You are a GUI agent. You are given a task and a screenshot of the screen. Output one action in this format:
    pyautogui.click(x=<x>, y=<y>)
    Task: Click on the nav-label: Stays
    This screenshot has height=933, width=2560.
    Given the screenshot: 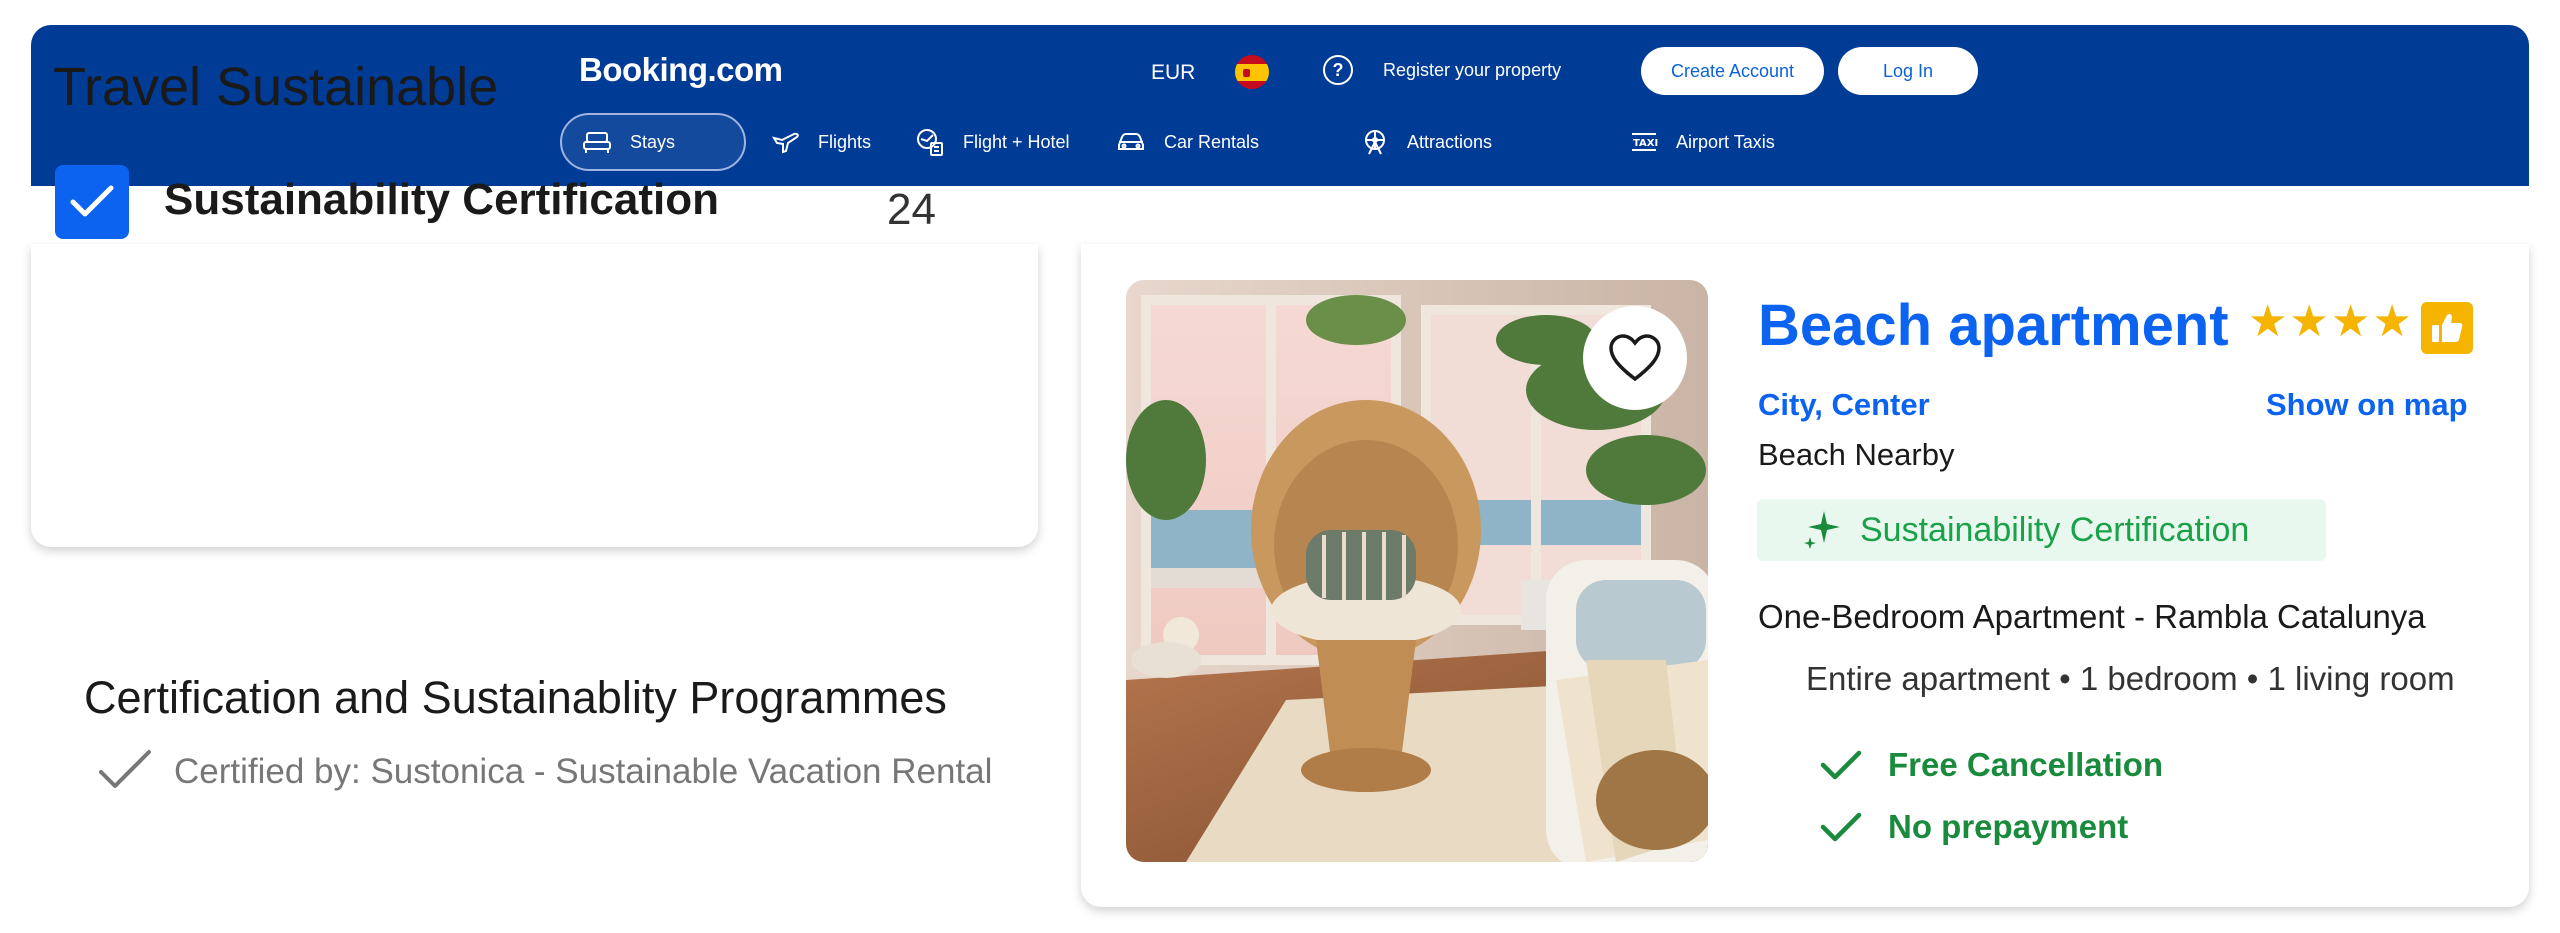 What is the action you would take?
    pyautogui.click(x=653, y=141)
    